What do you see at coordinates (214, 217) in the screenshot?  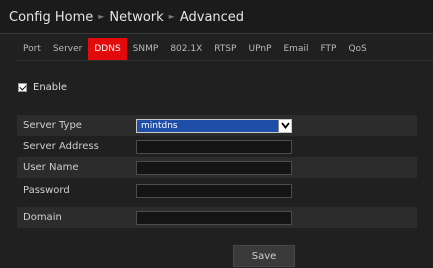 I see `domain-input` at bounding box center [214, 217].